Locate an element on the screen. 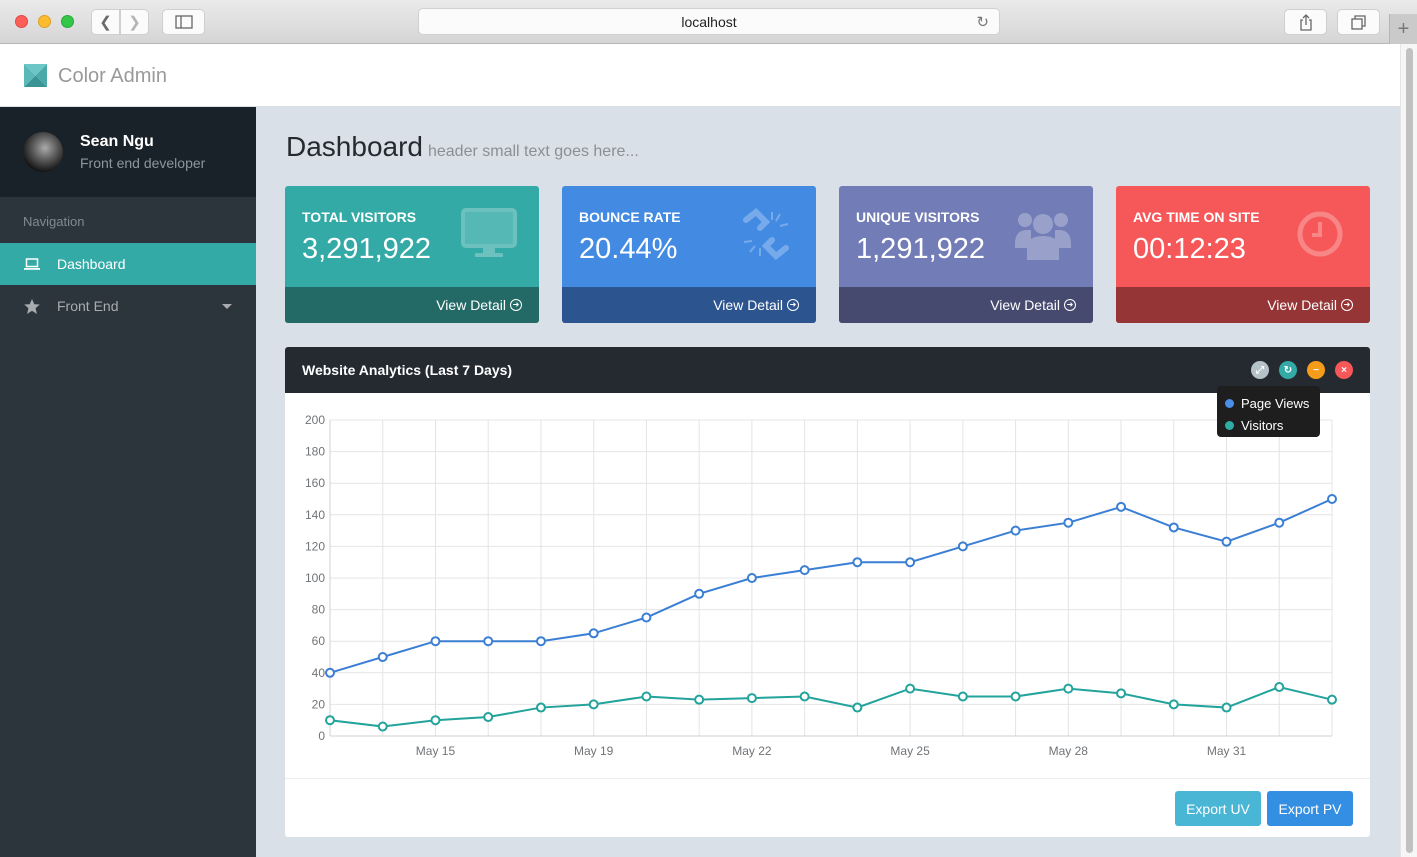  share-icon is located at coordinates (1305, 22).